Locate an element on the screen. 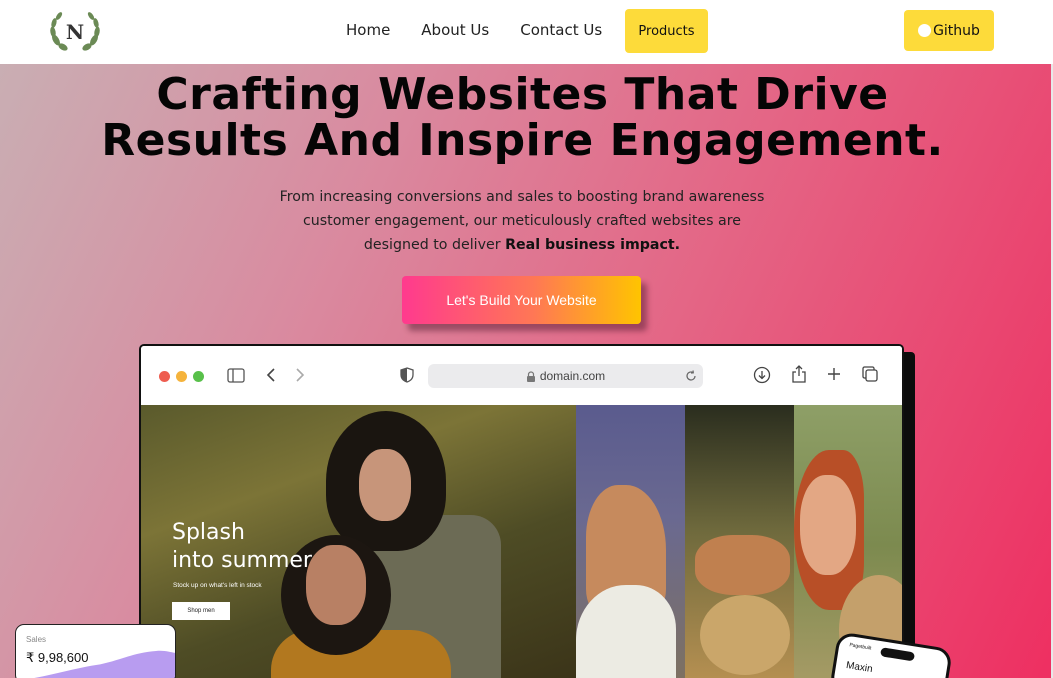 This screenshot has height=678, width=1053. nav-home: Home is located at coordinates (368, 30).